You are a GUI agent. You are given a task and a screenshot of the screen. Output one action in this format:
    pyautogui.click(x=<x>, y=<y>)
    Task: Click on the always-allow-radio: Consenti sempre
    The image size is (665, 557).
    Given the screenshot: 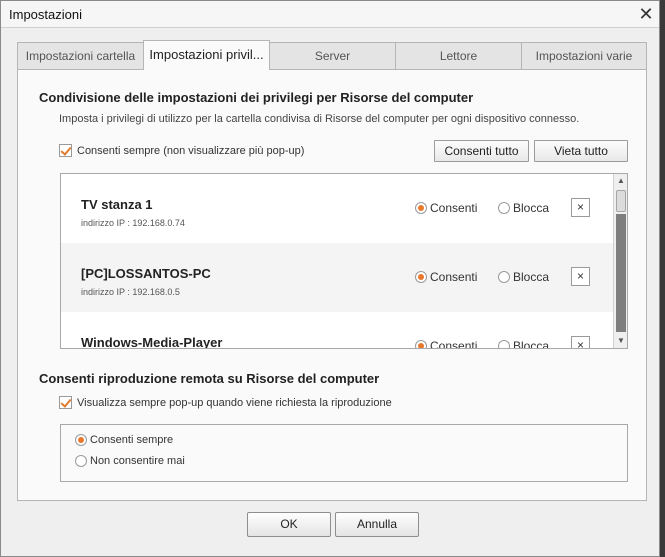 What is the action you would take?
    pyautogui.click(x=124, y=440)
    